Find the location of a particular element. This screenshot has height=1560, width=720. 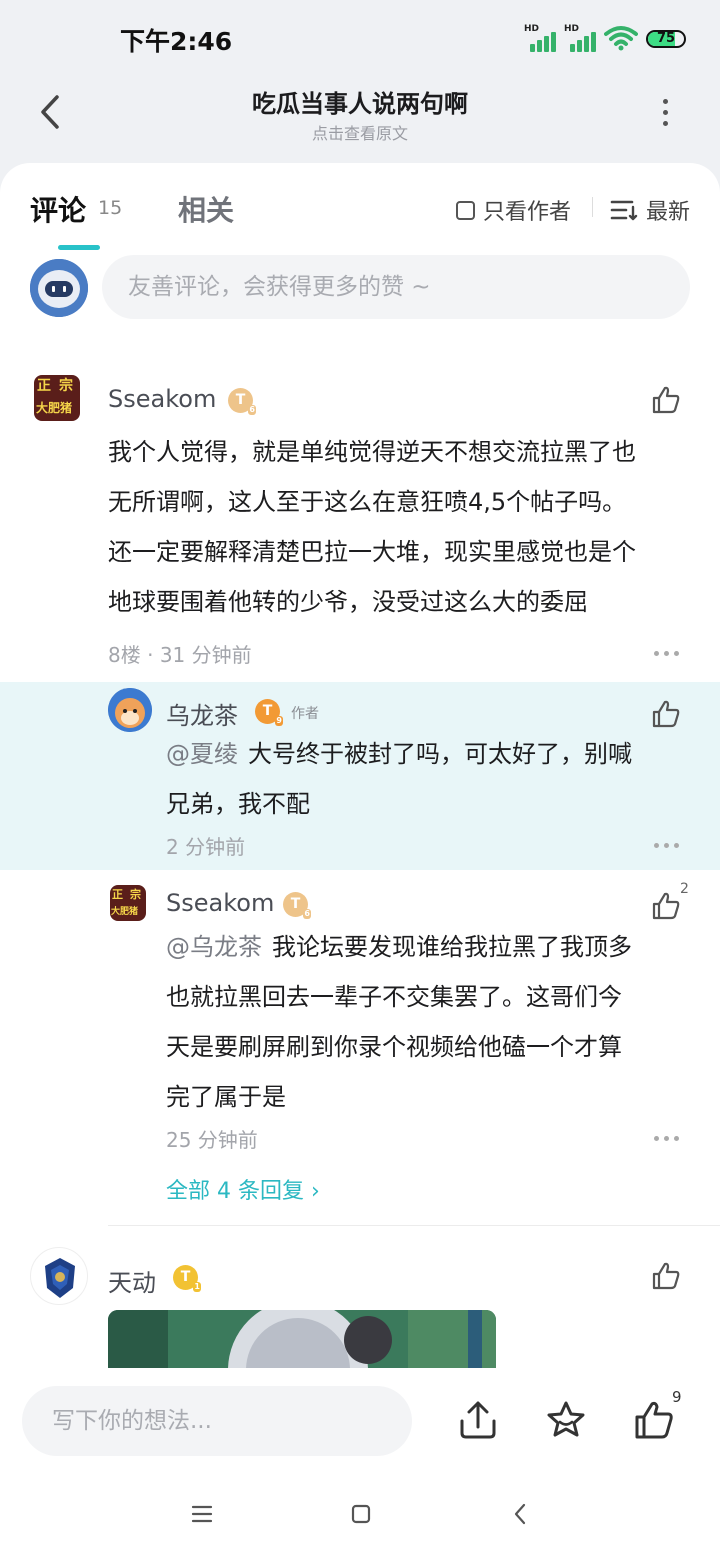

only-author-toggle: 只看作者 is located at coordinates (513, 210).